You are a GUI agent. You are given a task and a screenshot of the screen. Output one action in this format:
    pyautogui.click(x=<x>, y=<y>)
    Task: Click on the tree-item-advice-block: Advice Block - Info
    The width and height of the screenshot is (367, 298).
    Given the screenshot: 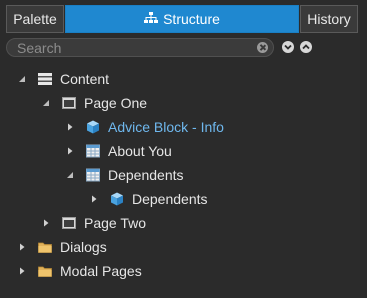 What is the action you would take?
    pyautogui.click(x=144, y=127)
    